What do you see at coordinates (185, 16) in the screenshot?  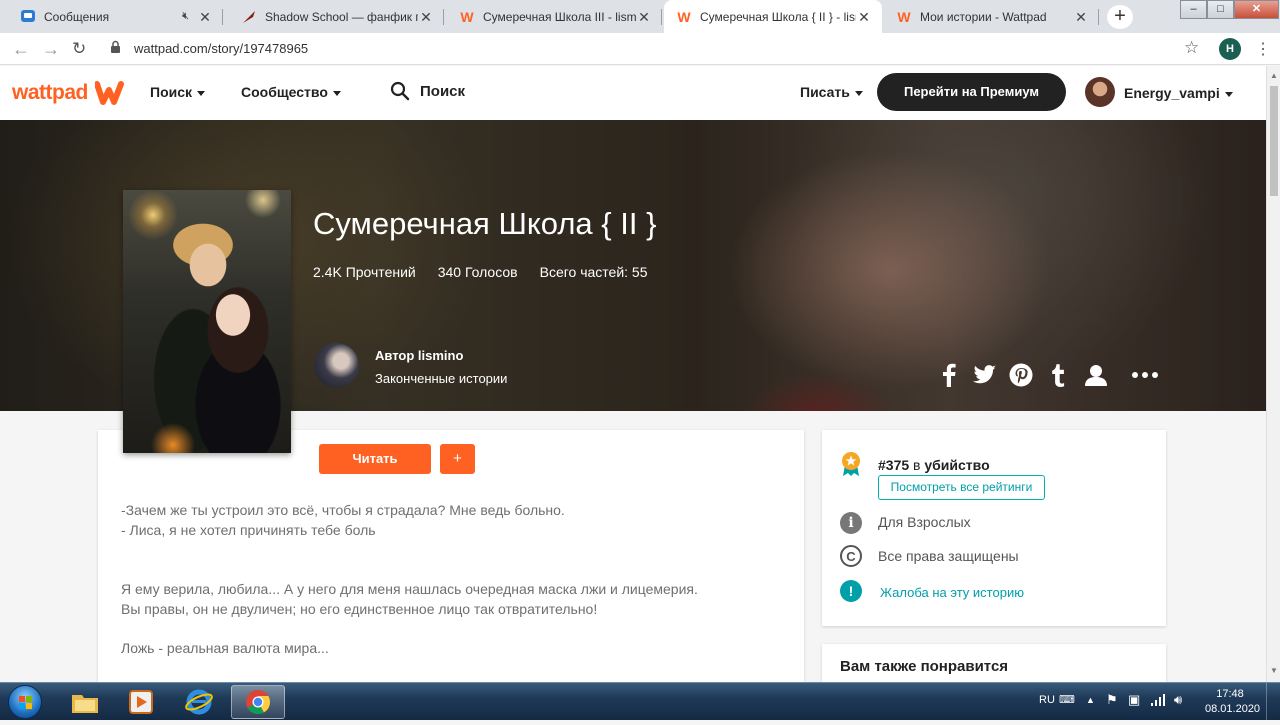 I see `speaker-muted-icon: 🔇︎` at bounding box center [185, 16].